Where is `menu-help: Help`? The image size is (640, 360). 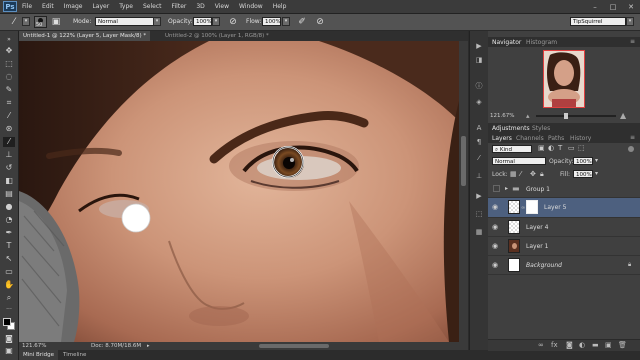
menu-help: Help is located at coordinates (280, 6).